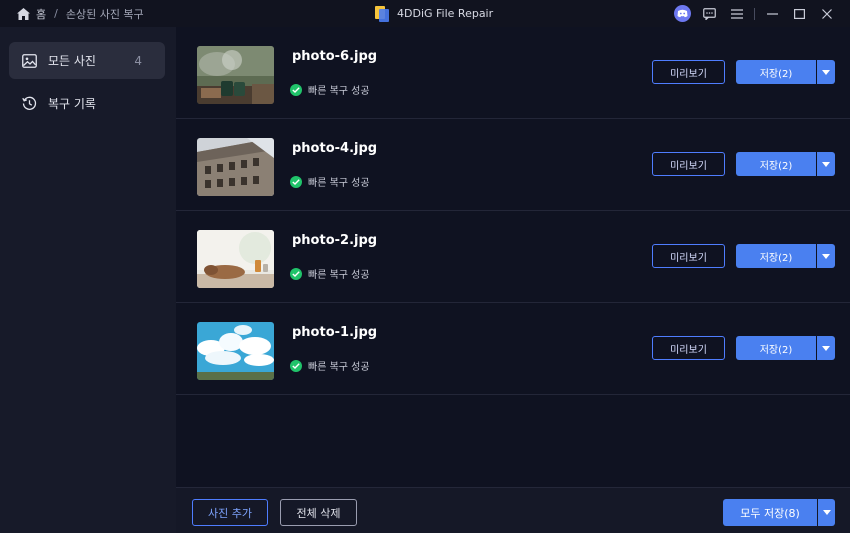 The image size is (850, 533). I want to click on history-icon, so click(29, 104).